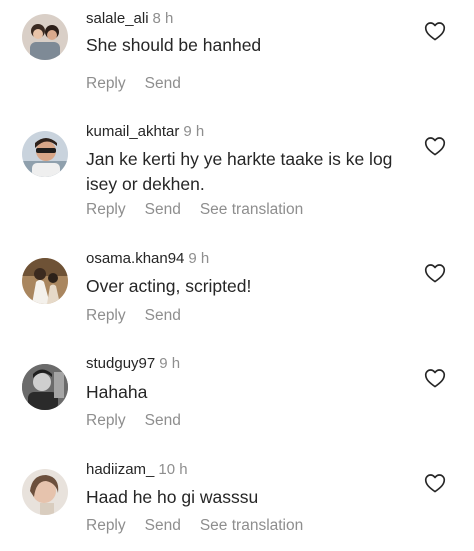 The image size is (474, 551). I want to click on username: hadiizam_, so click(120, 469).